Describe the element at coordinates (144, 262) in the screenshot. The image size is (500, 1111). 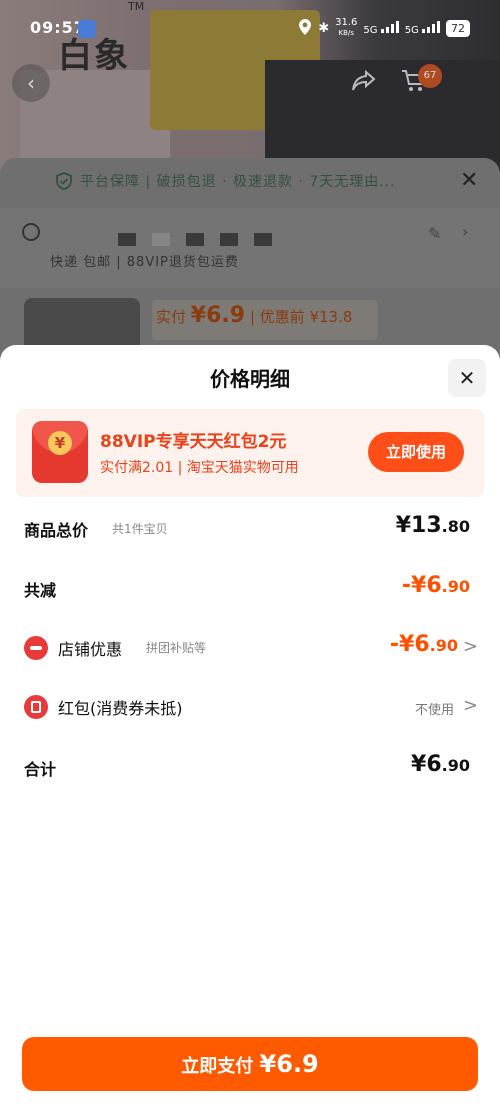
I see `shipping-info: 快递 包邮 | 88VIP退货包运费` at that location.